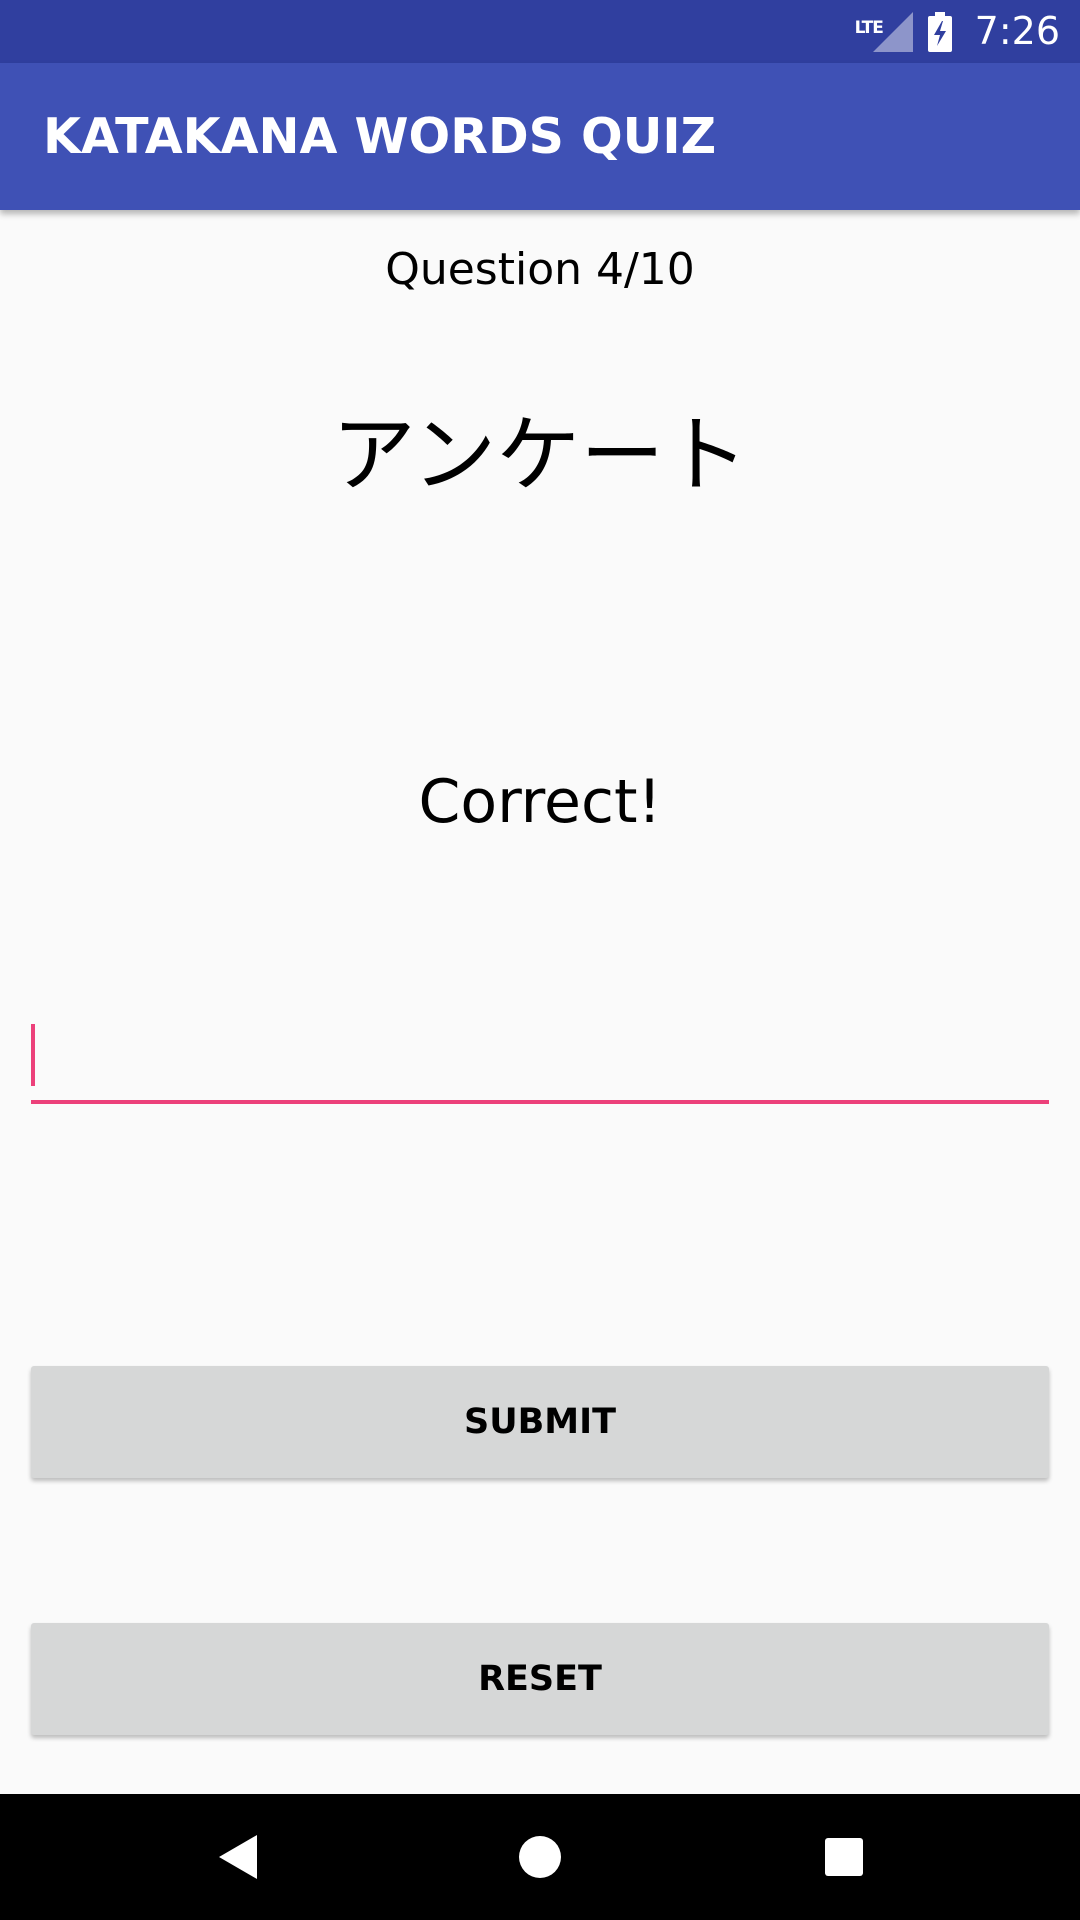 This screenshot has height=1920, width=1080. I want to click on reset-button: RESET, so click(540, 1679).